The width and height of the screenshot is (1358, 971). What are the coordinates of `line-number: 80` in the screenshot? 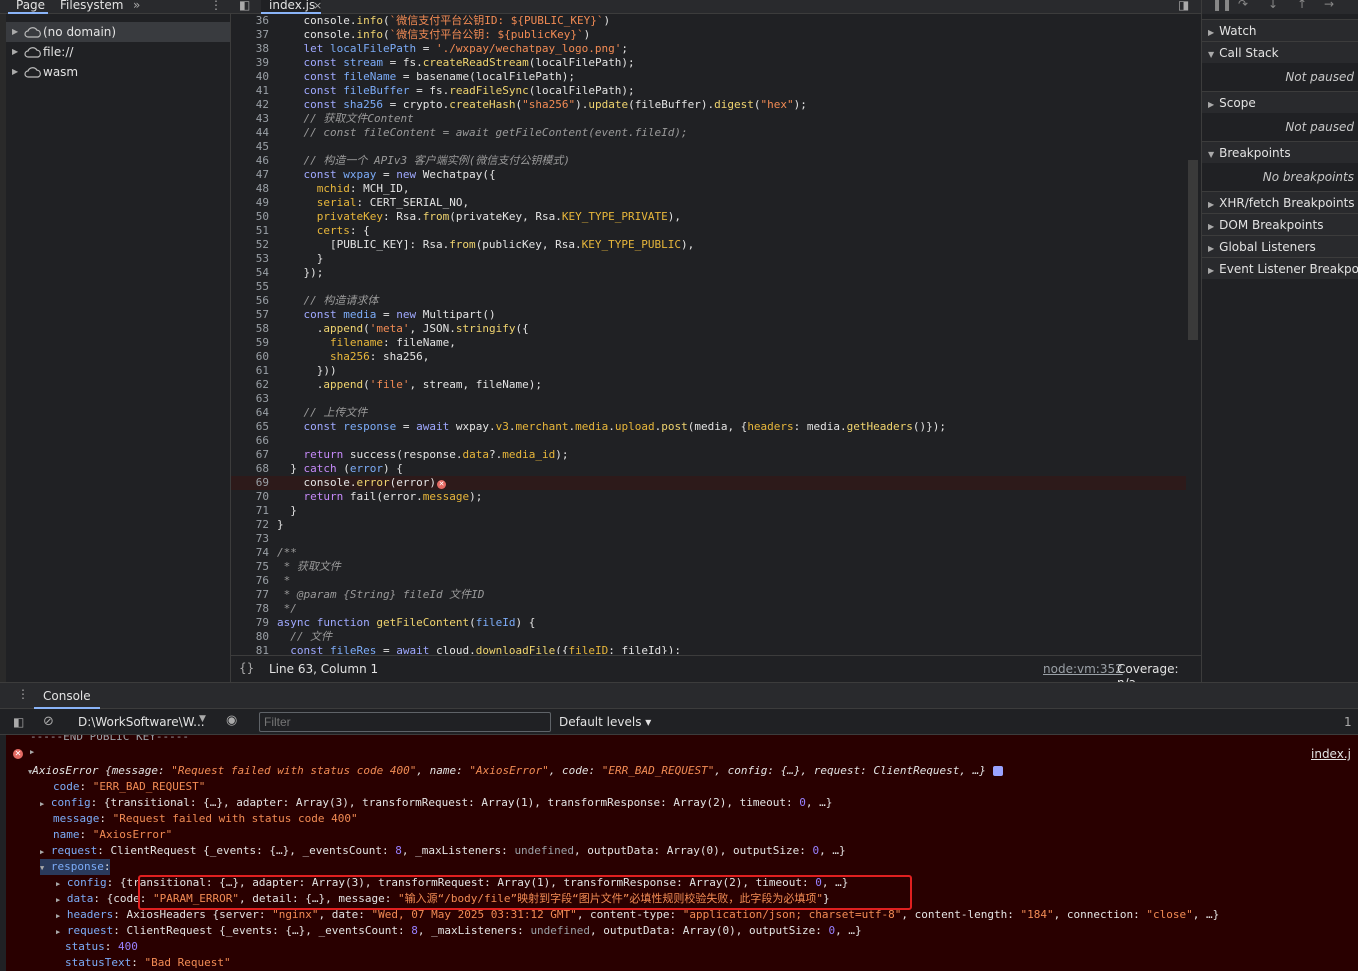 It's located at (251, 637).